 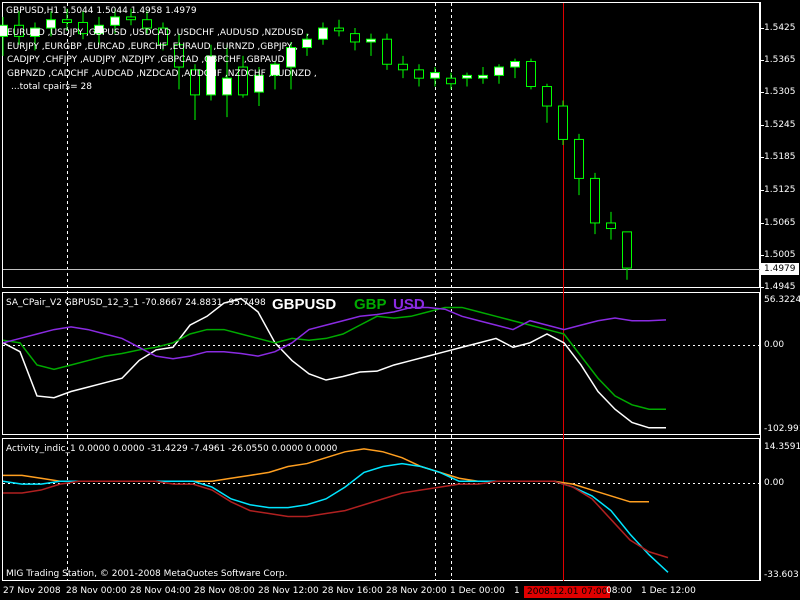 I want to click on price-label: 1.5305, so click(x=780, y=92).